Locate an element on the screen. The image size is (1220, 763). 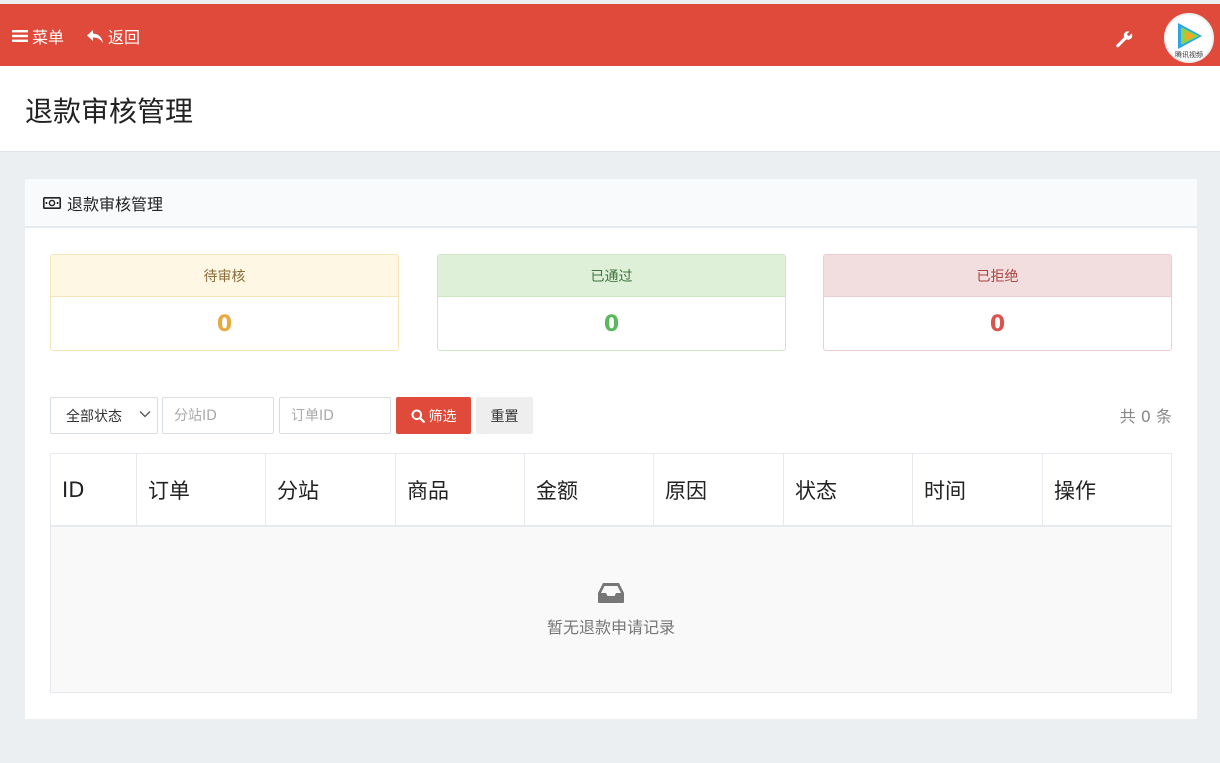
stat-value-rejected: 0 is located at coordinates (997, 324).